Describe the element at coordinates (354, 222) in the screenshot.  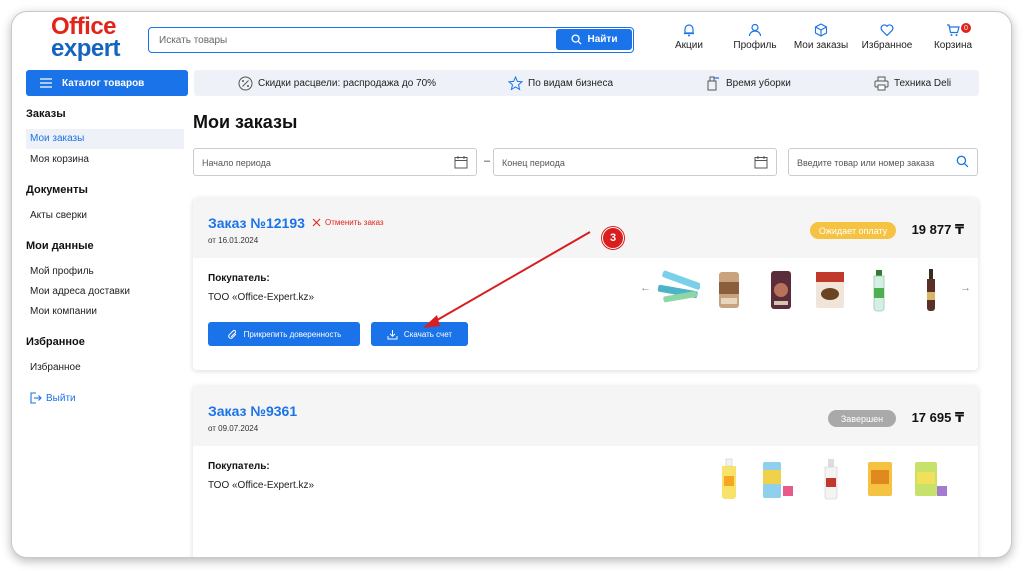
I see `cancel-order-label: Отменить заказ` at that location.